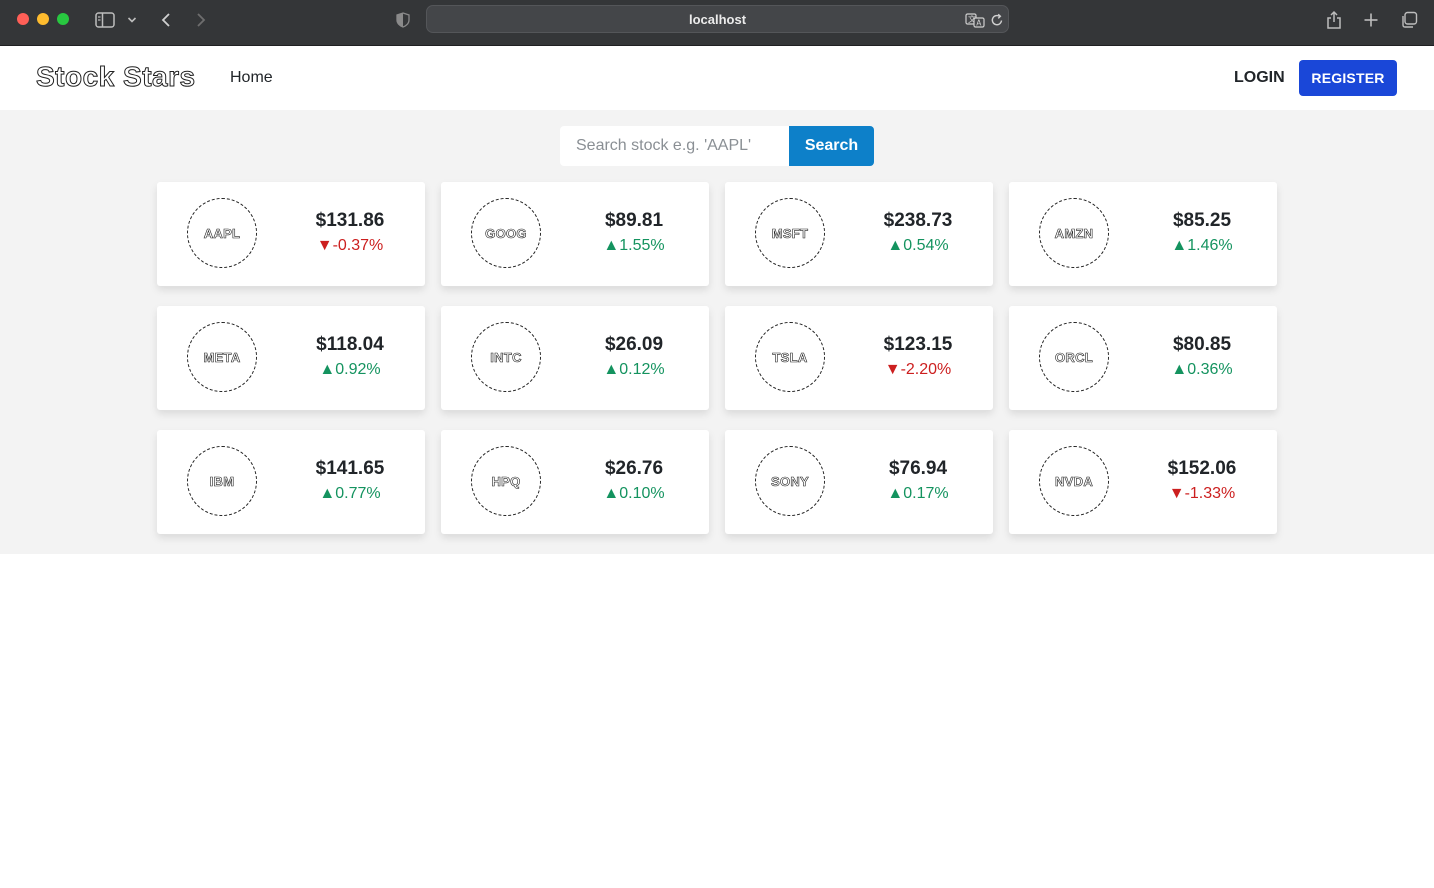 Image resolution: width=1434 pixels, height=888 pixels. What do you see at coordinates (43, 19) in the screenshot?
I see `minimize-window-button` at bounding box center [43, 19].